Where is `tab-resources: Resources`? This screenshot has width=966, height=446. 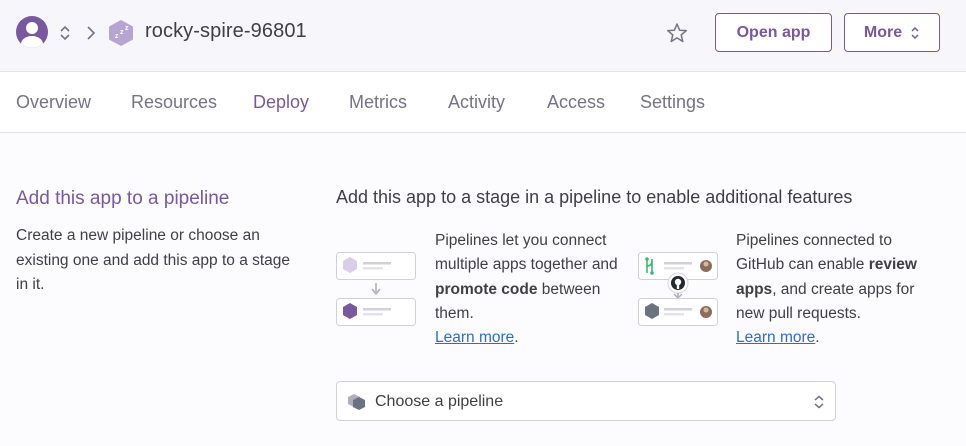
tab-resources: Resources is located at coordinates (174, 102).